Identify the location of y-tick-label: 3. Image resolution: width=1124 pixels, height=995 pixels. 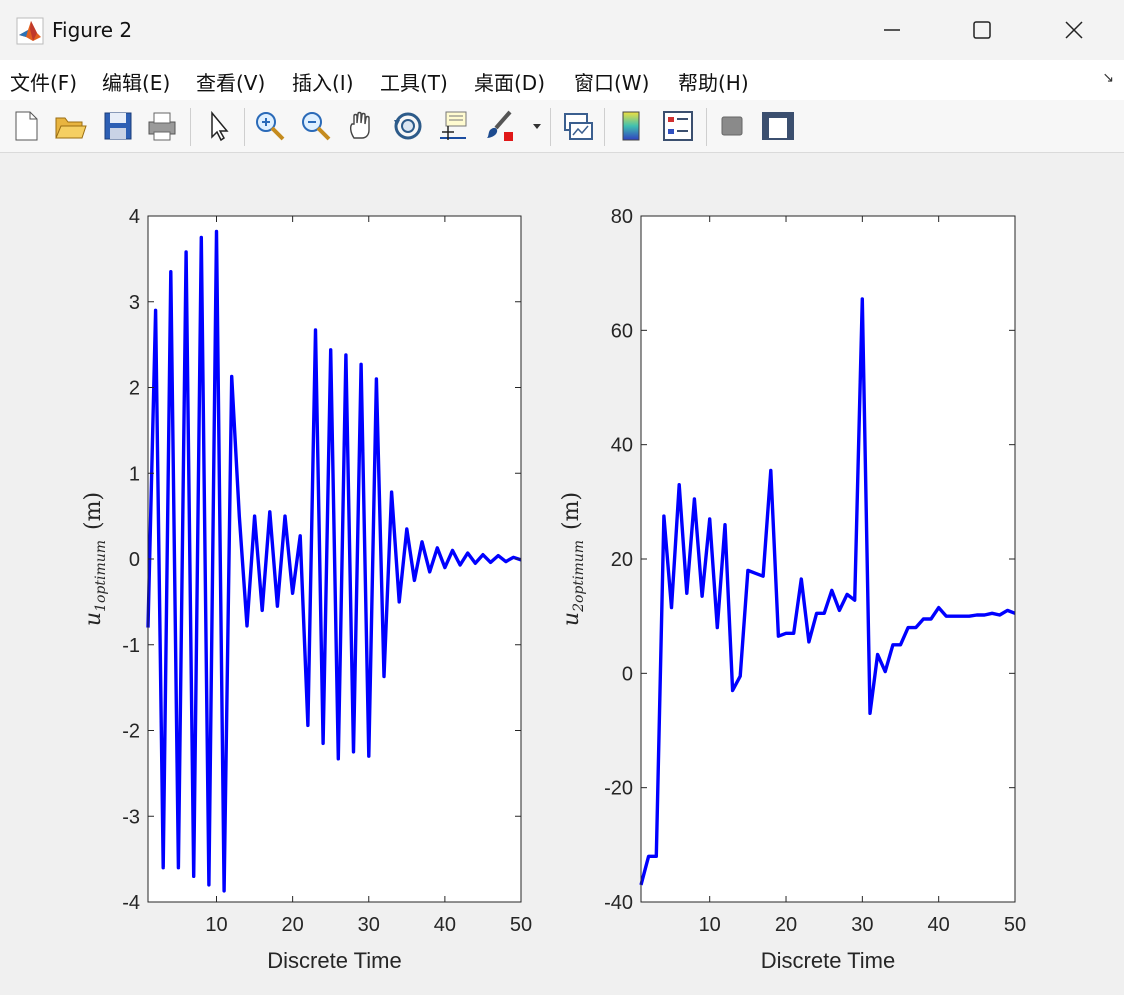
(134, 303).